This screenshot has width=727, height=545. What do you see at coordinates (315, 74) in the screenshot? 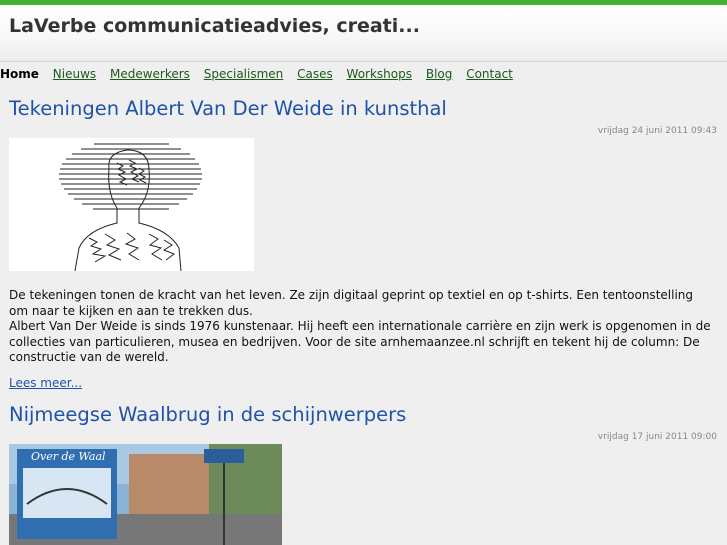
I see `nav-item-cases: Cases` at bounding box center [315, 74].